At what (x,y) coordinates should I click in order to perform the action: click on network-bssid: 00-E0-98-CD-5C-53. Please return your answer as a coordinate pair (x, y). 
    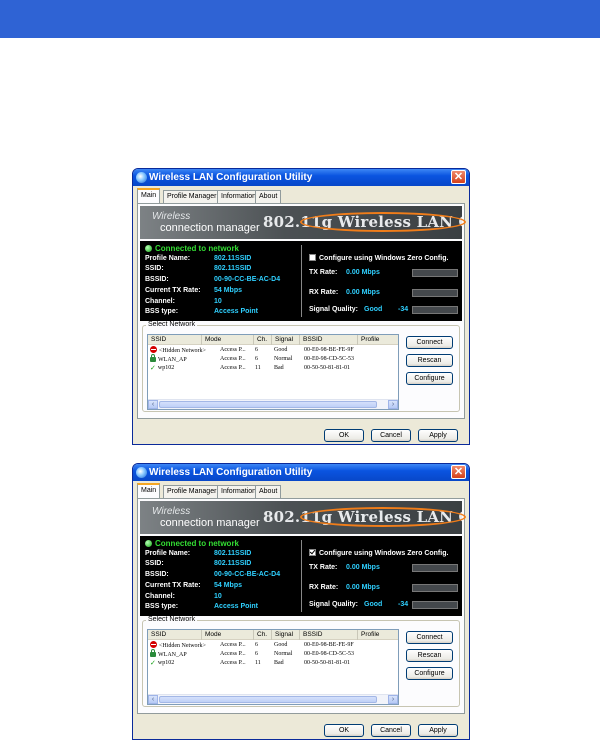
    Looking at the image, I should click on (329, 654).